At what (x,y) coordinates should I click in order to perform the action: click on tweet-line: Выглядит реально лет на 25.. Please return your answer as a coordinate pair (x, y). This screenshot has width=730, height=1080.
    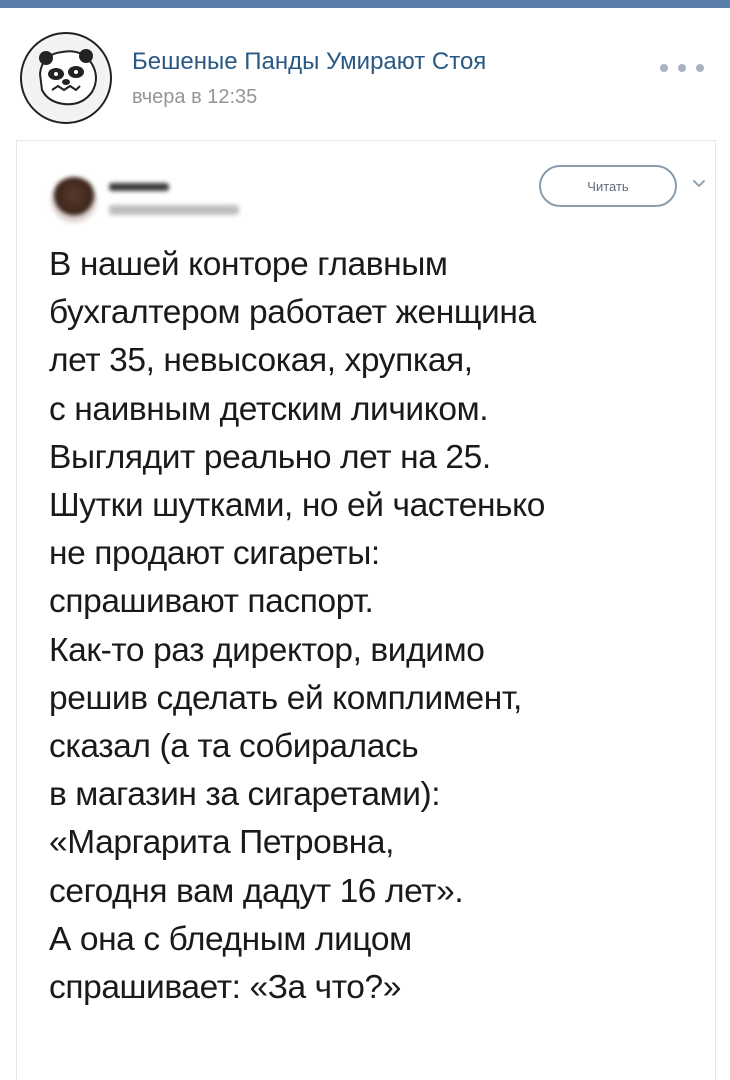
    Looking at the image, I should click on (270, 457).